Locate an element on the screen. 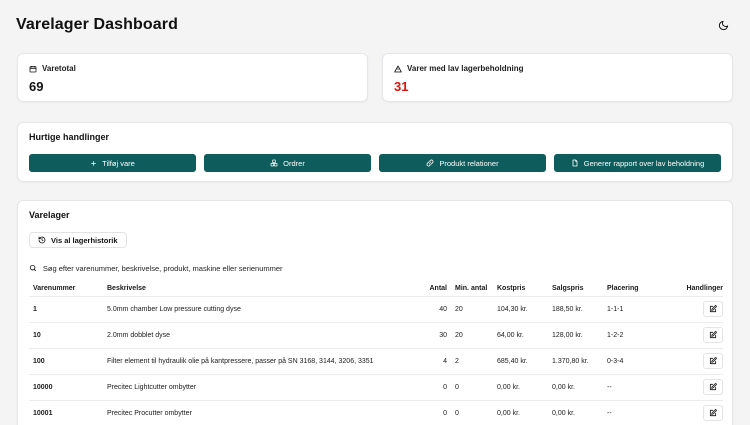 The image size is (750, 425). cell-beskrivelse: Precitec Procutter ombytter is located at coordinates (263, 412).